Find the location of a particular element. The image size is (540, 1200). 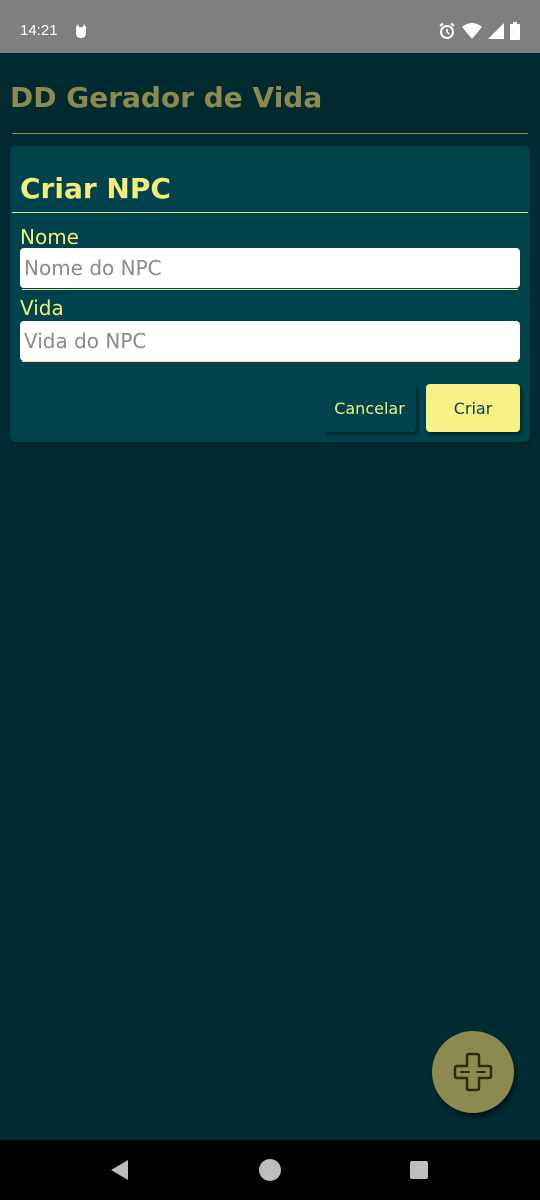

header-divider is located at coordinates (270, 133).